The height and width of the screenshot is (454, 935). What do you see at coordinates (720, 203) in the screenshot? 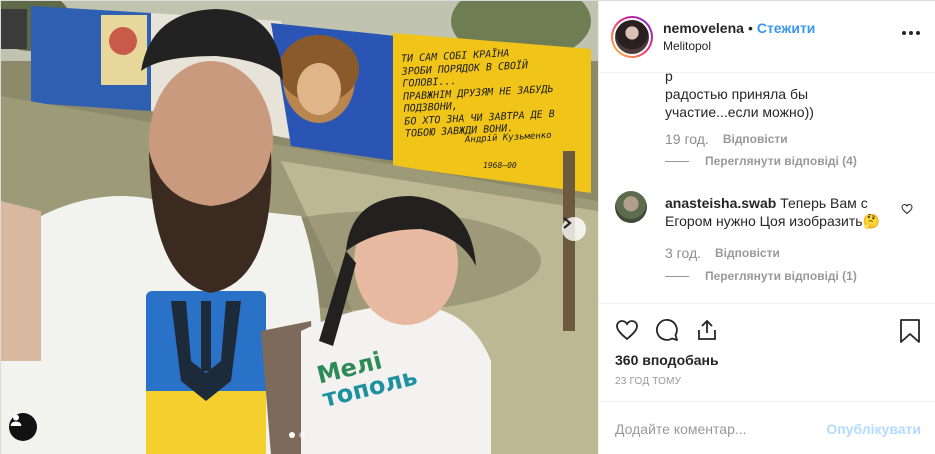
I see `commenter-username: anasteisha.swab` at bounding box center [720, 203].